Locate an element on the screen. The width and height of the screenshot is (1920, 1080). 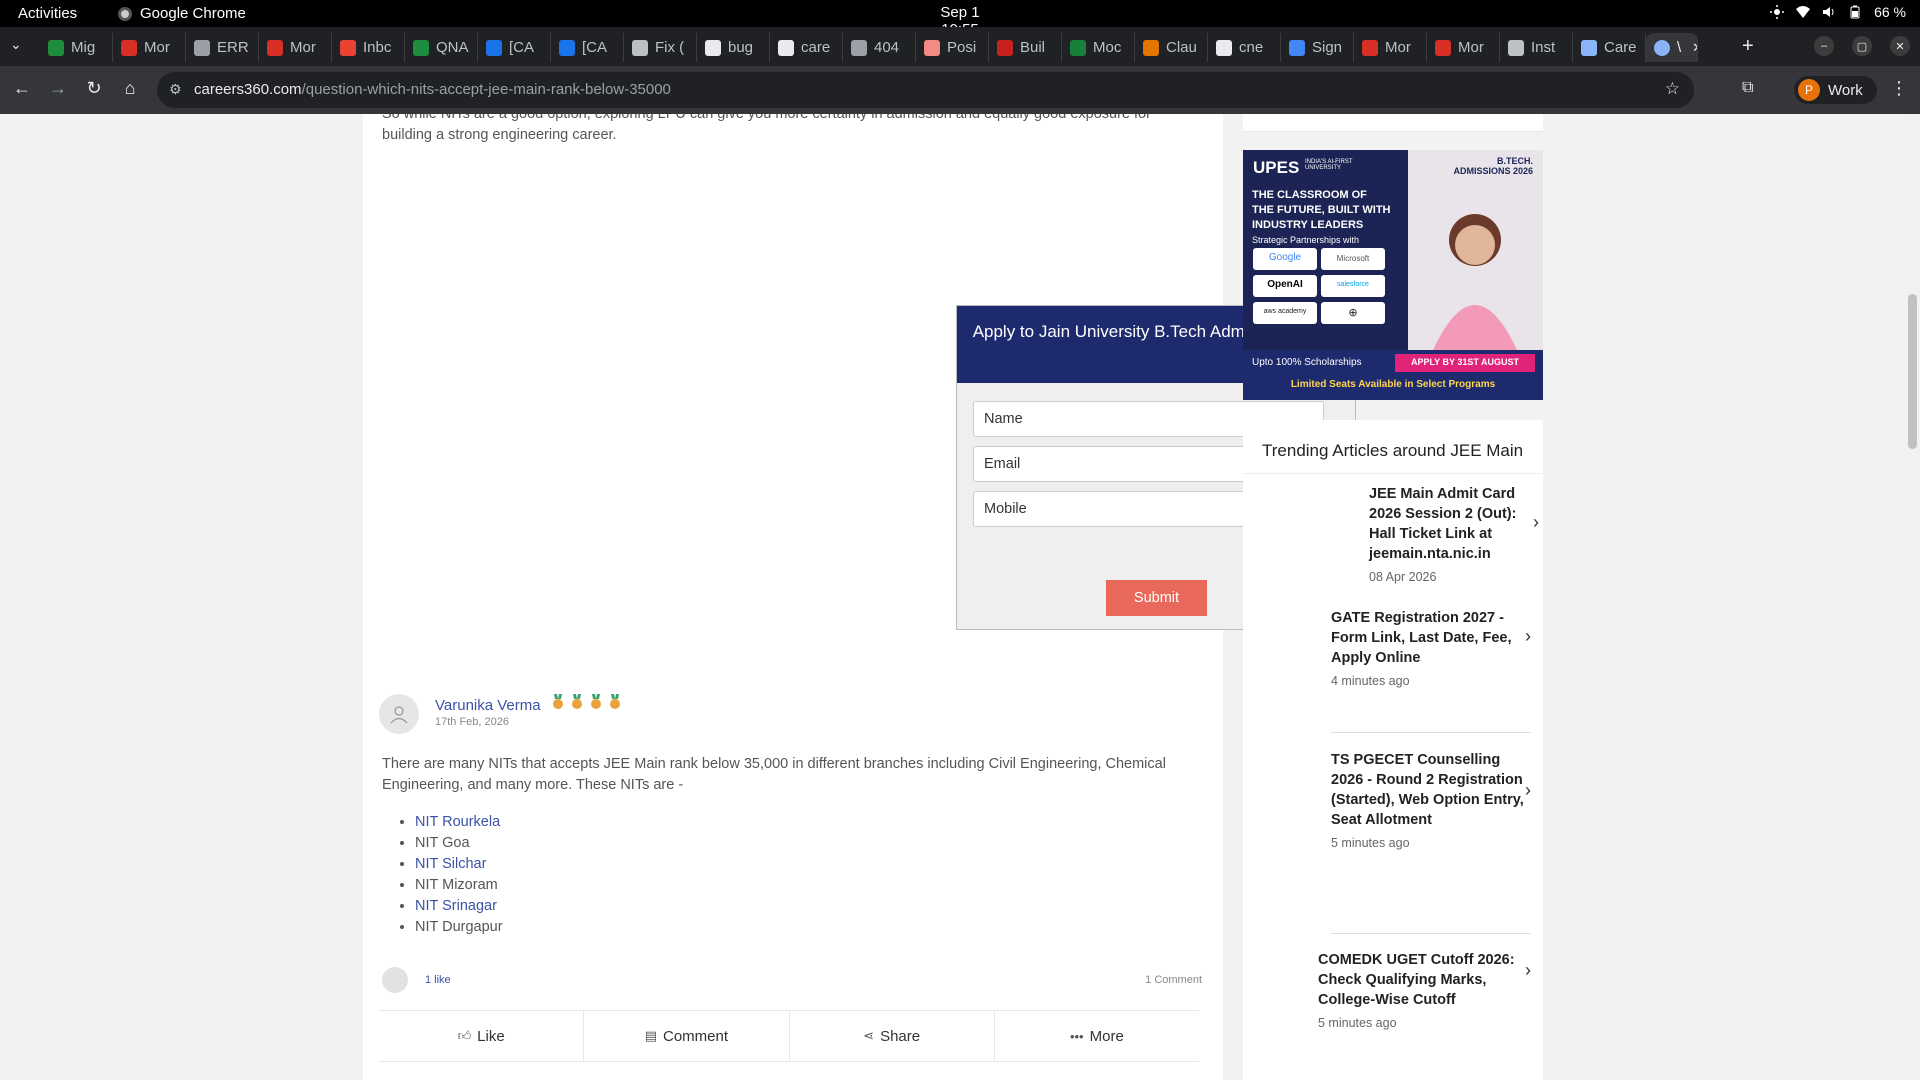
answer-date: 17th Feb, 2026 is located at coordinates (472, 722).